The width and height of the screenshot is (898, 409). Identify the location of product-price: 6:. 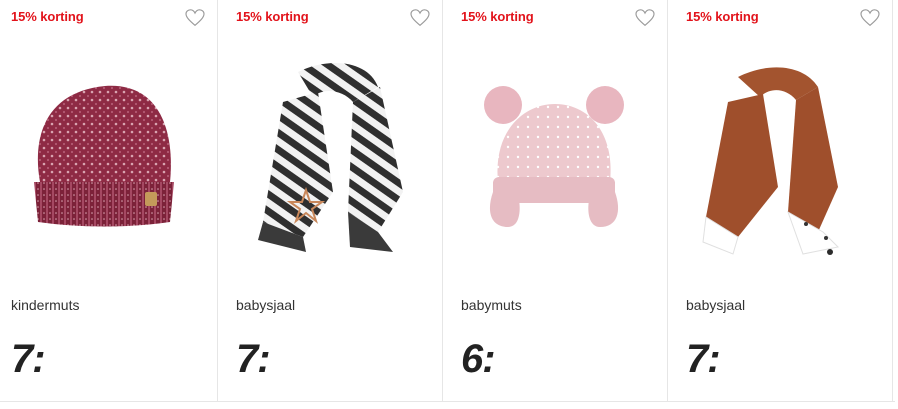
(478, 359).